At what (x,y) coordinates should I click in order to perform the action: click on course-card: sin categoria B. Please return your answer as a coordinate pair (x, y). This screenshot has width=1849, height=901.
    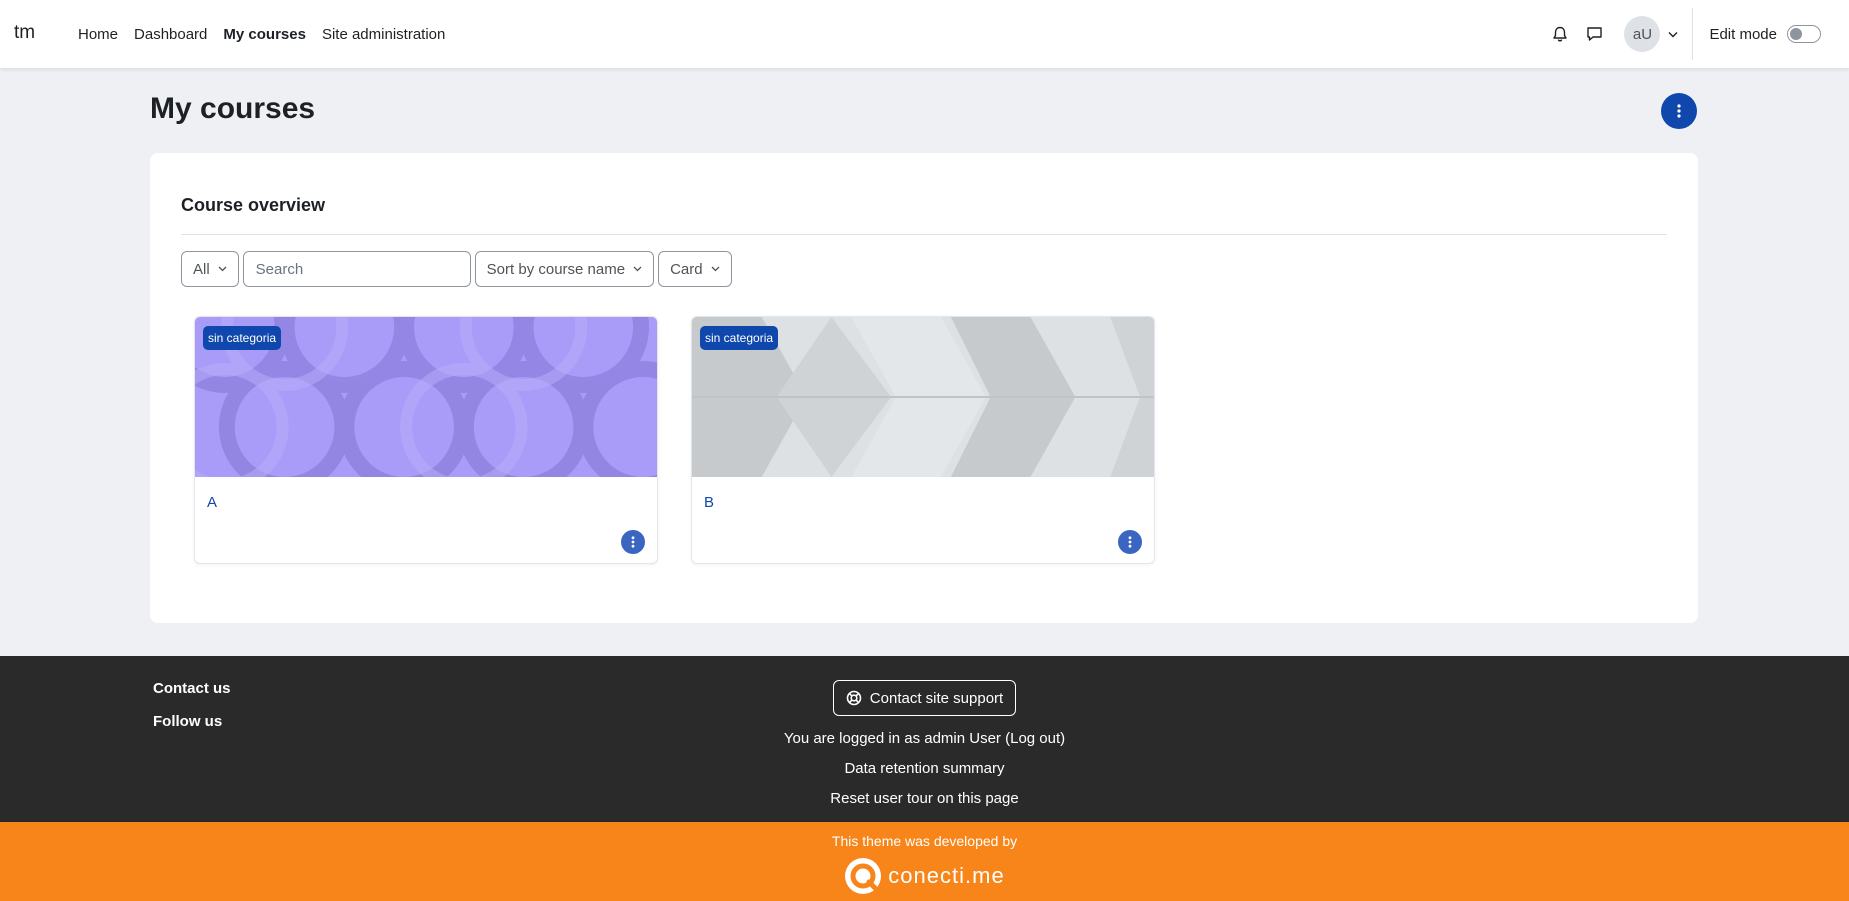
    Looking at the image, I should click on (923, 440).